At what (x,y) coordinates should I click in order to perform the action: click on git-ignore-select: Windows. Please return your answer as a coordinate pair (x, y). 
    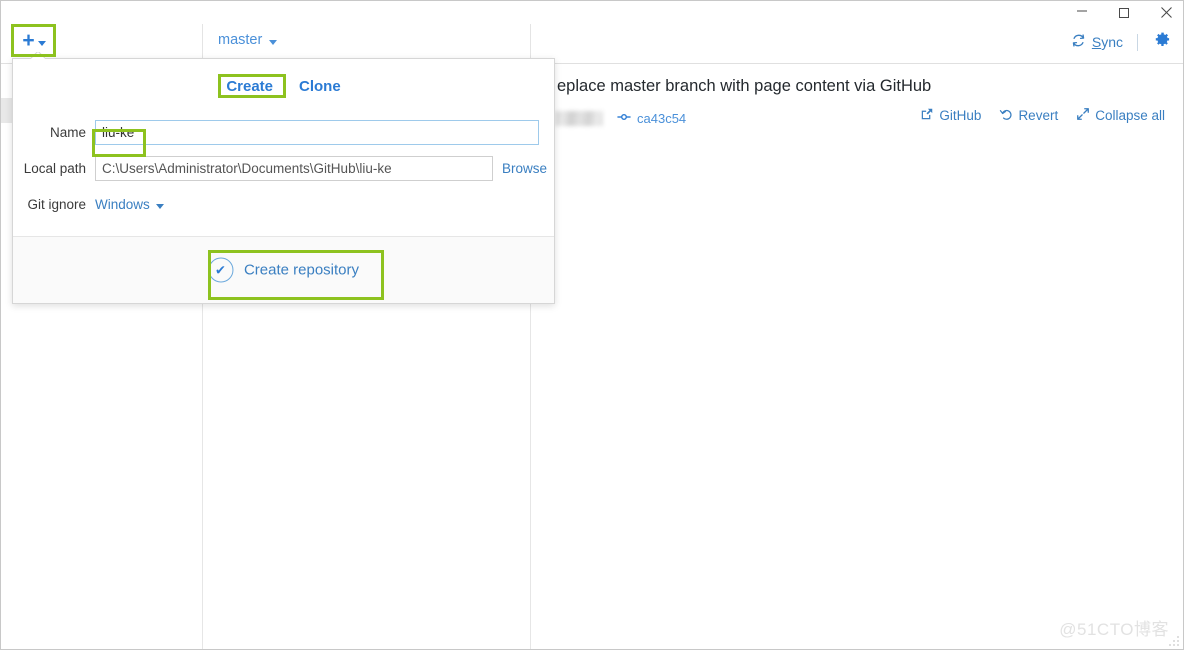
    Looking at the image, I should click on (129, 204).